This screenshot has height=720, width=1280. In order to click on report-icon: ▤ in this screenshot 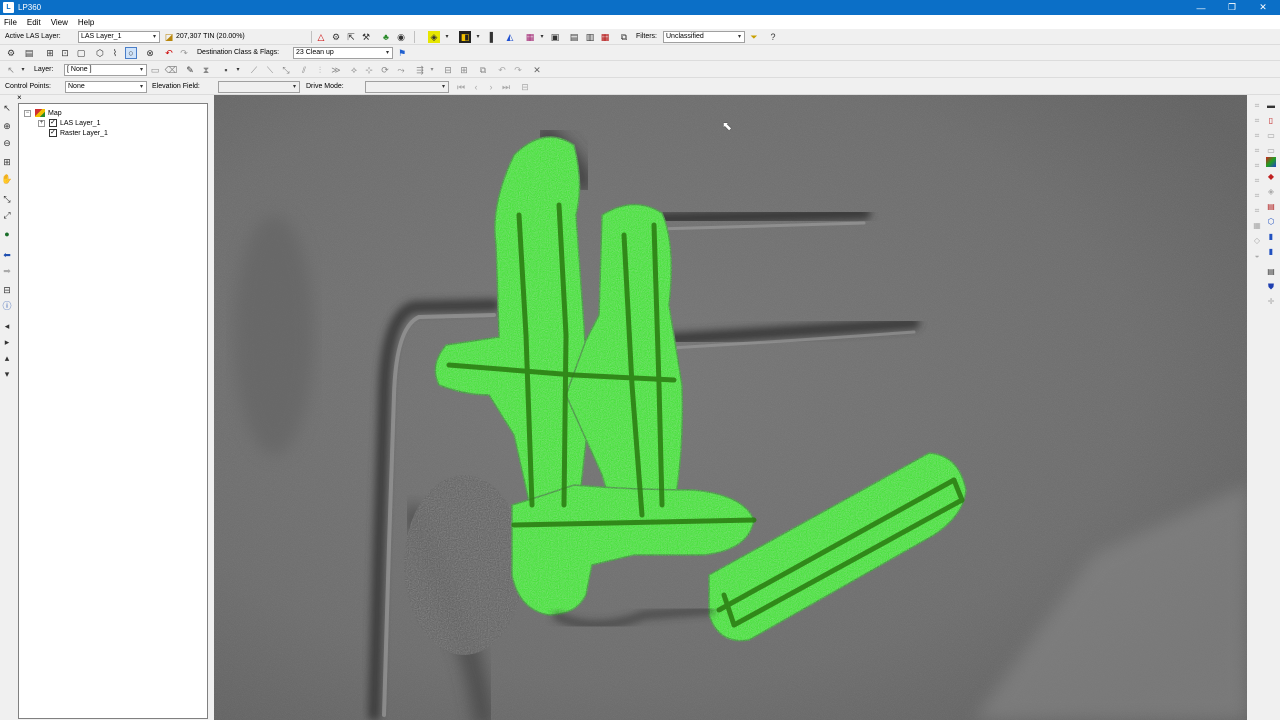, I will do `click(1271, 207)`.